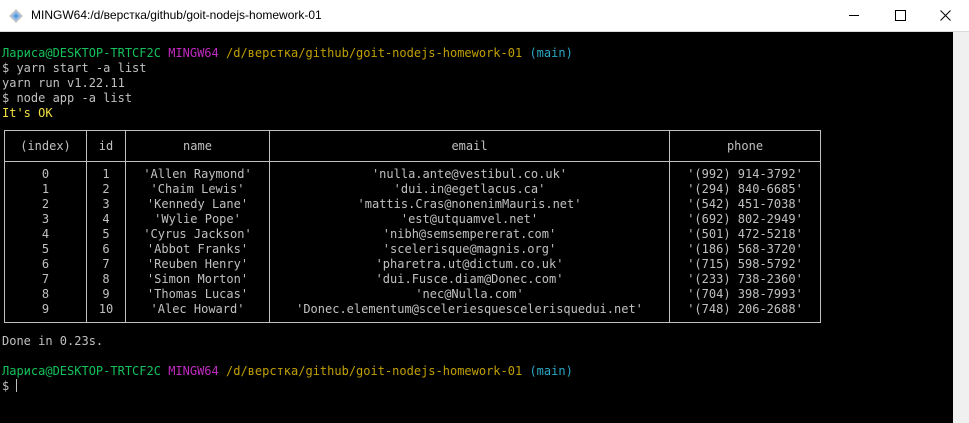 This screenshot has height=423, width=969. Describe the element at coordinates (106, 234) in the screenshot. I see `cell-id: 5` at that location.